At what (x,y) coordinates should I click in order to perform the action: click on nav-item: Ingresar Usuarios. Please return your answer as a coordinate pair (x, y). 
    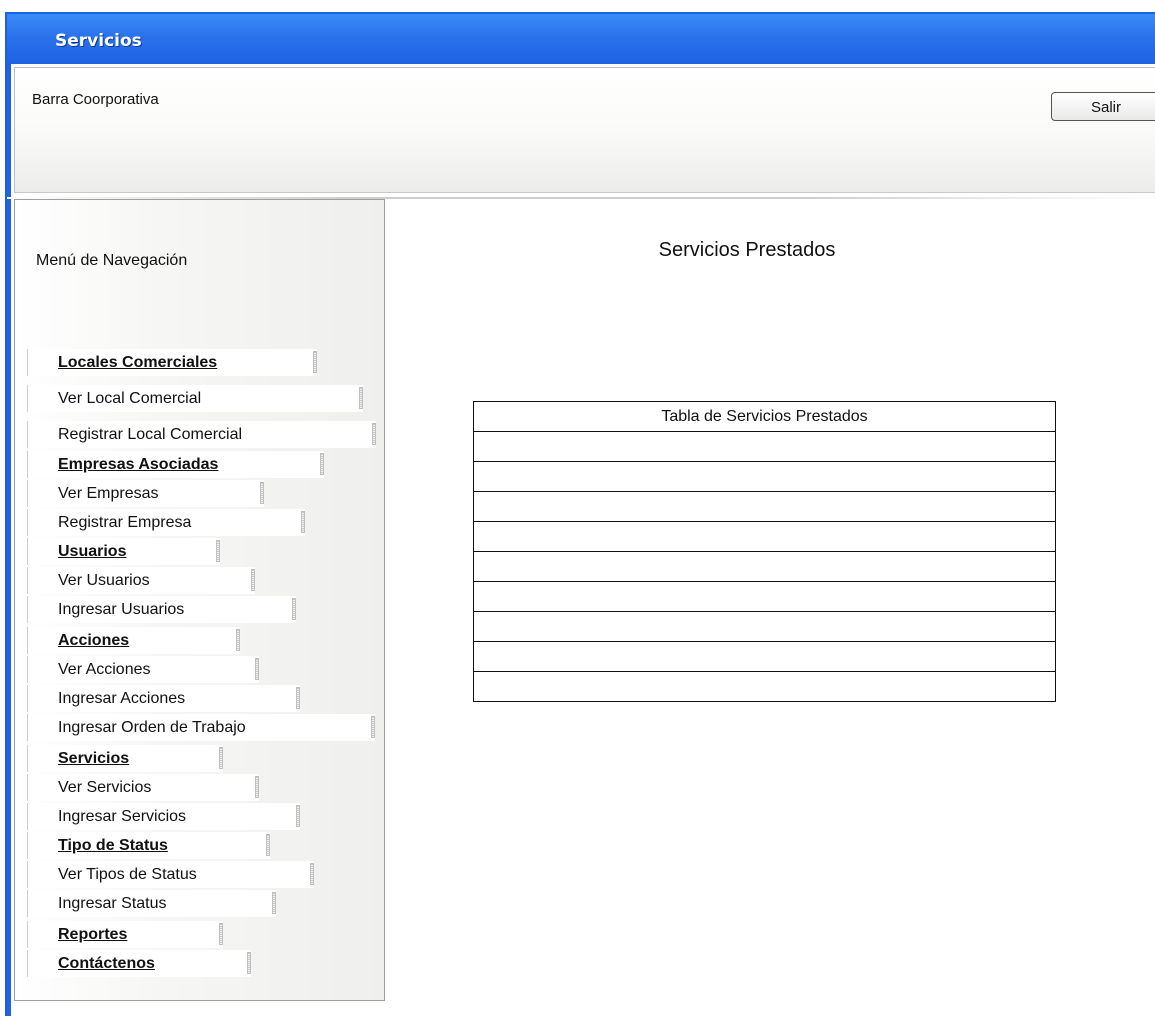
    Looking at the image, I should click on (161, 609).